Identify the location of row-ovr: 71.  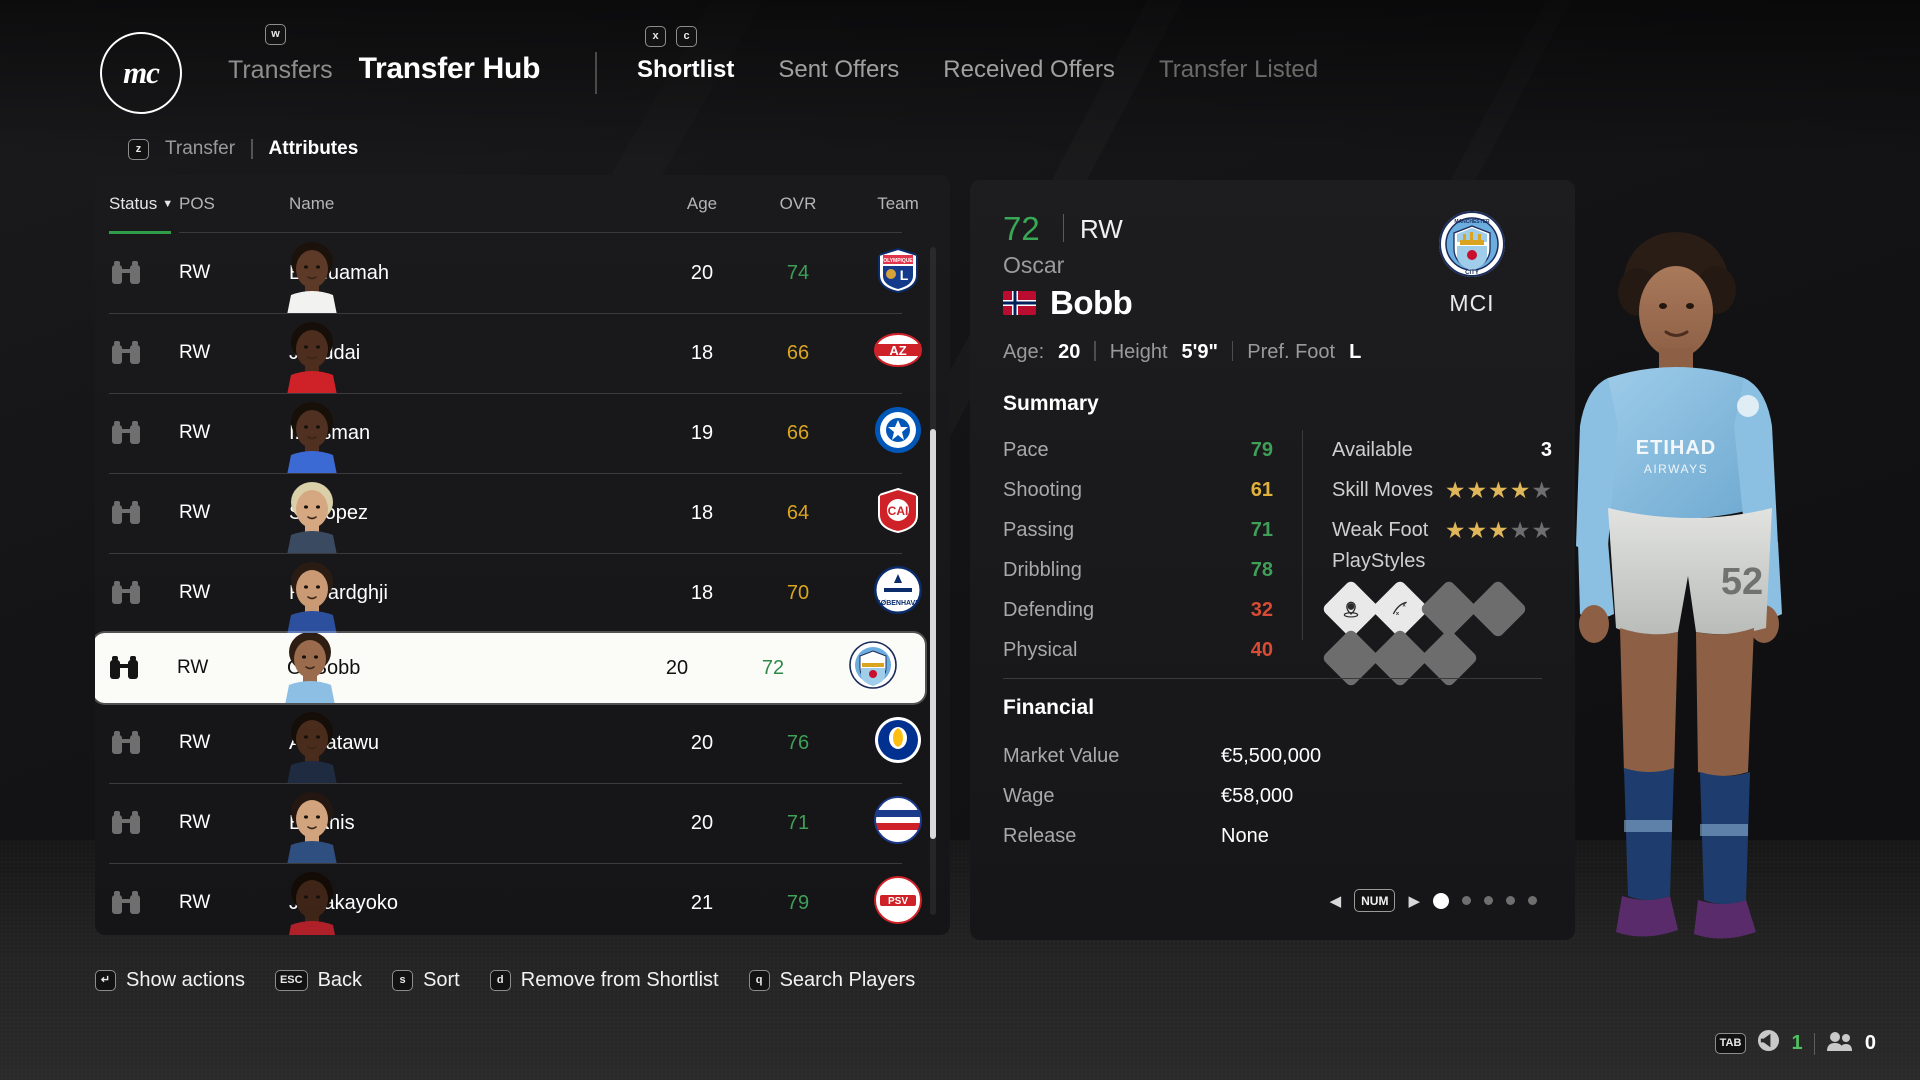
(798, 822).